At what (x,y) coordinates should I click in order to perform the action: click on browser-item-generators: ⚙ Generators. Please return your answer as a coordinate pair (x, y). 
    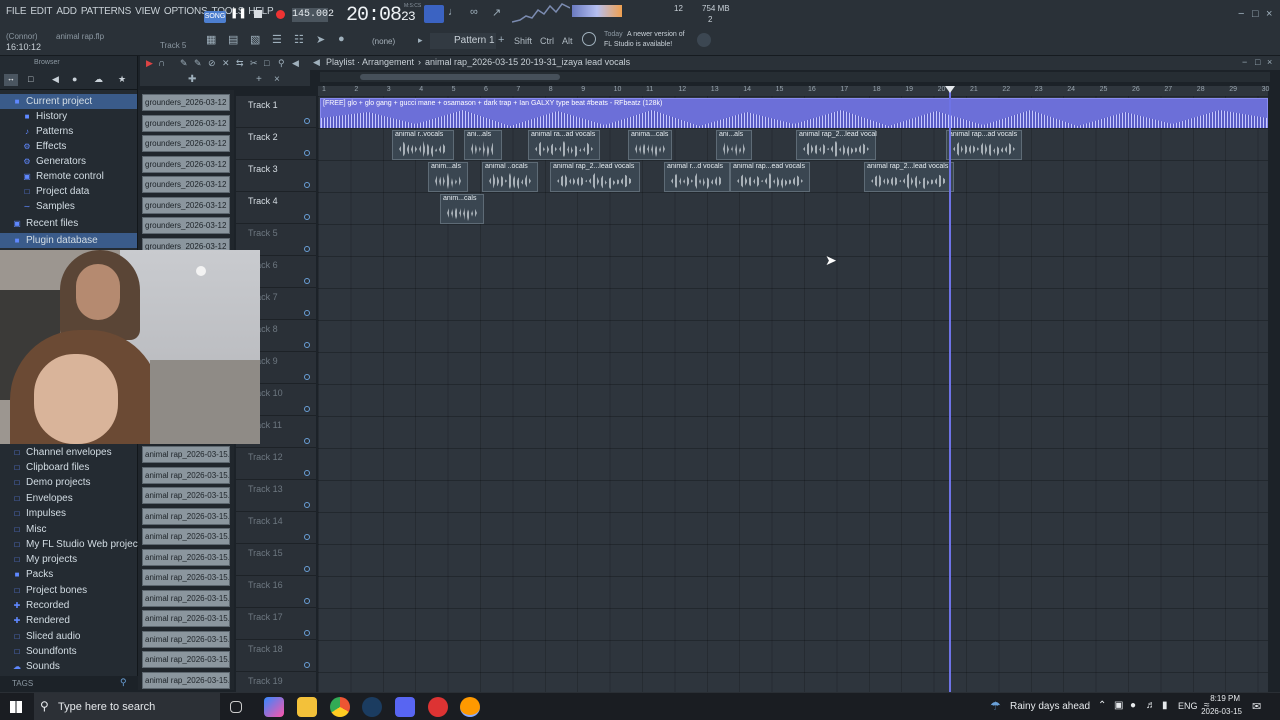
    Looking at the image, I should click on (43, 161).